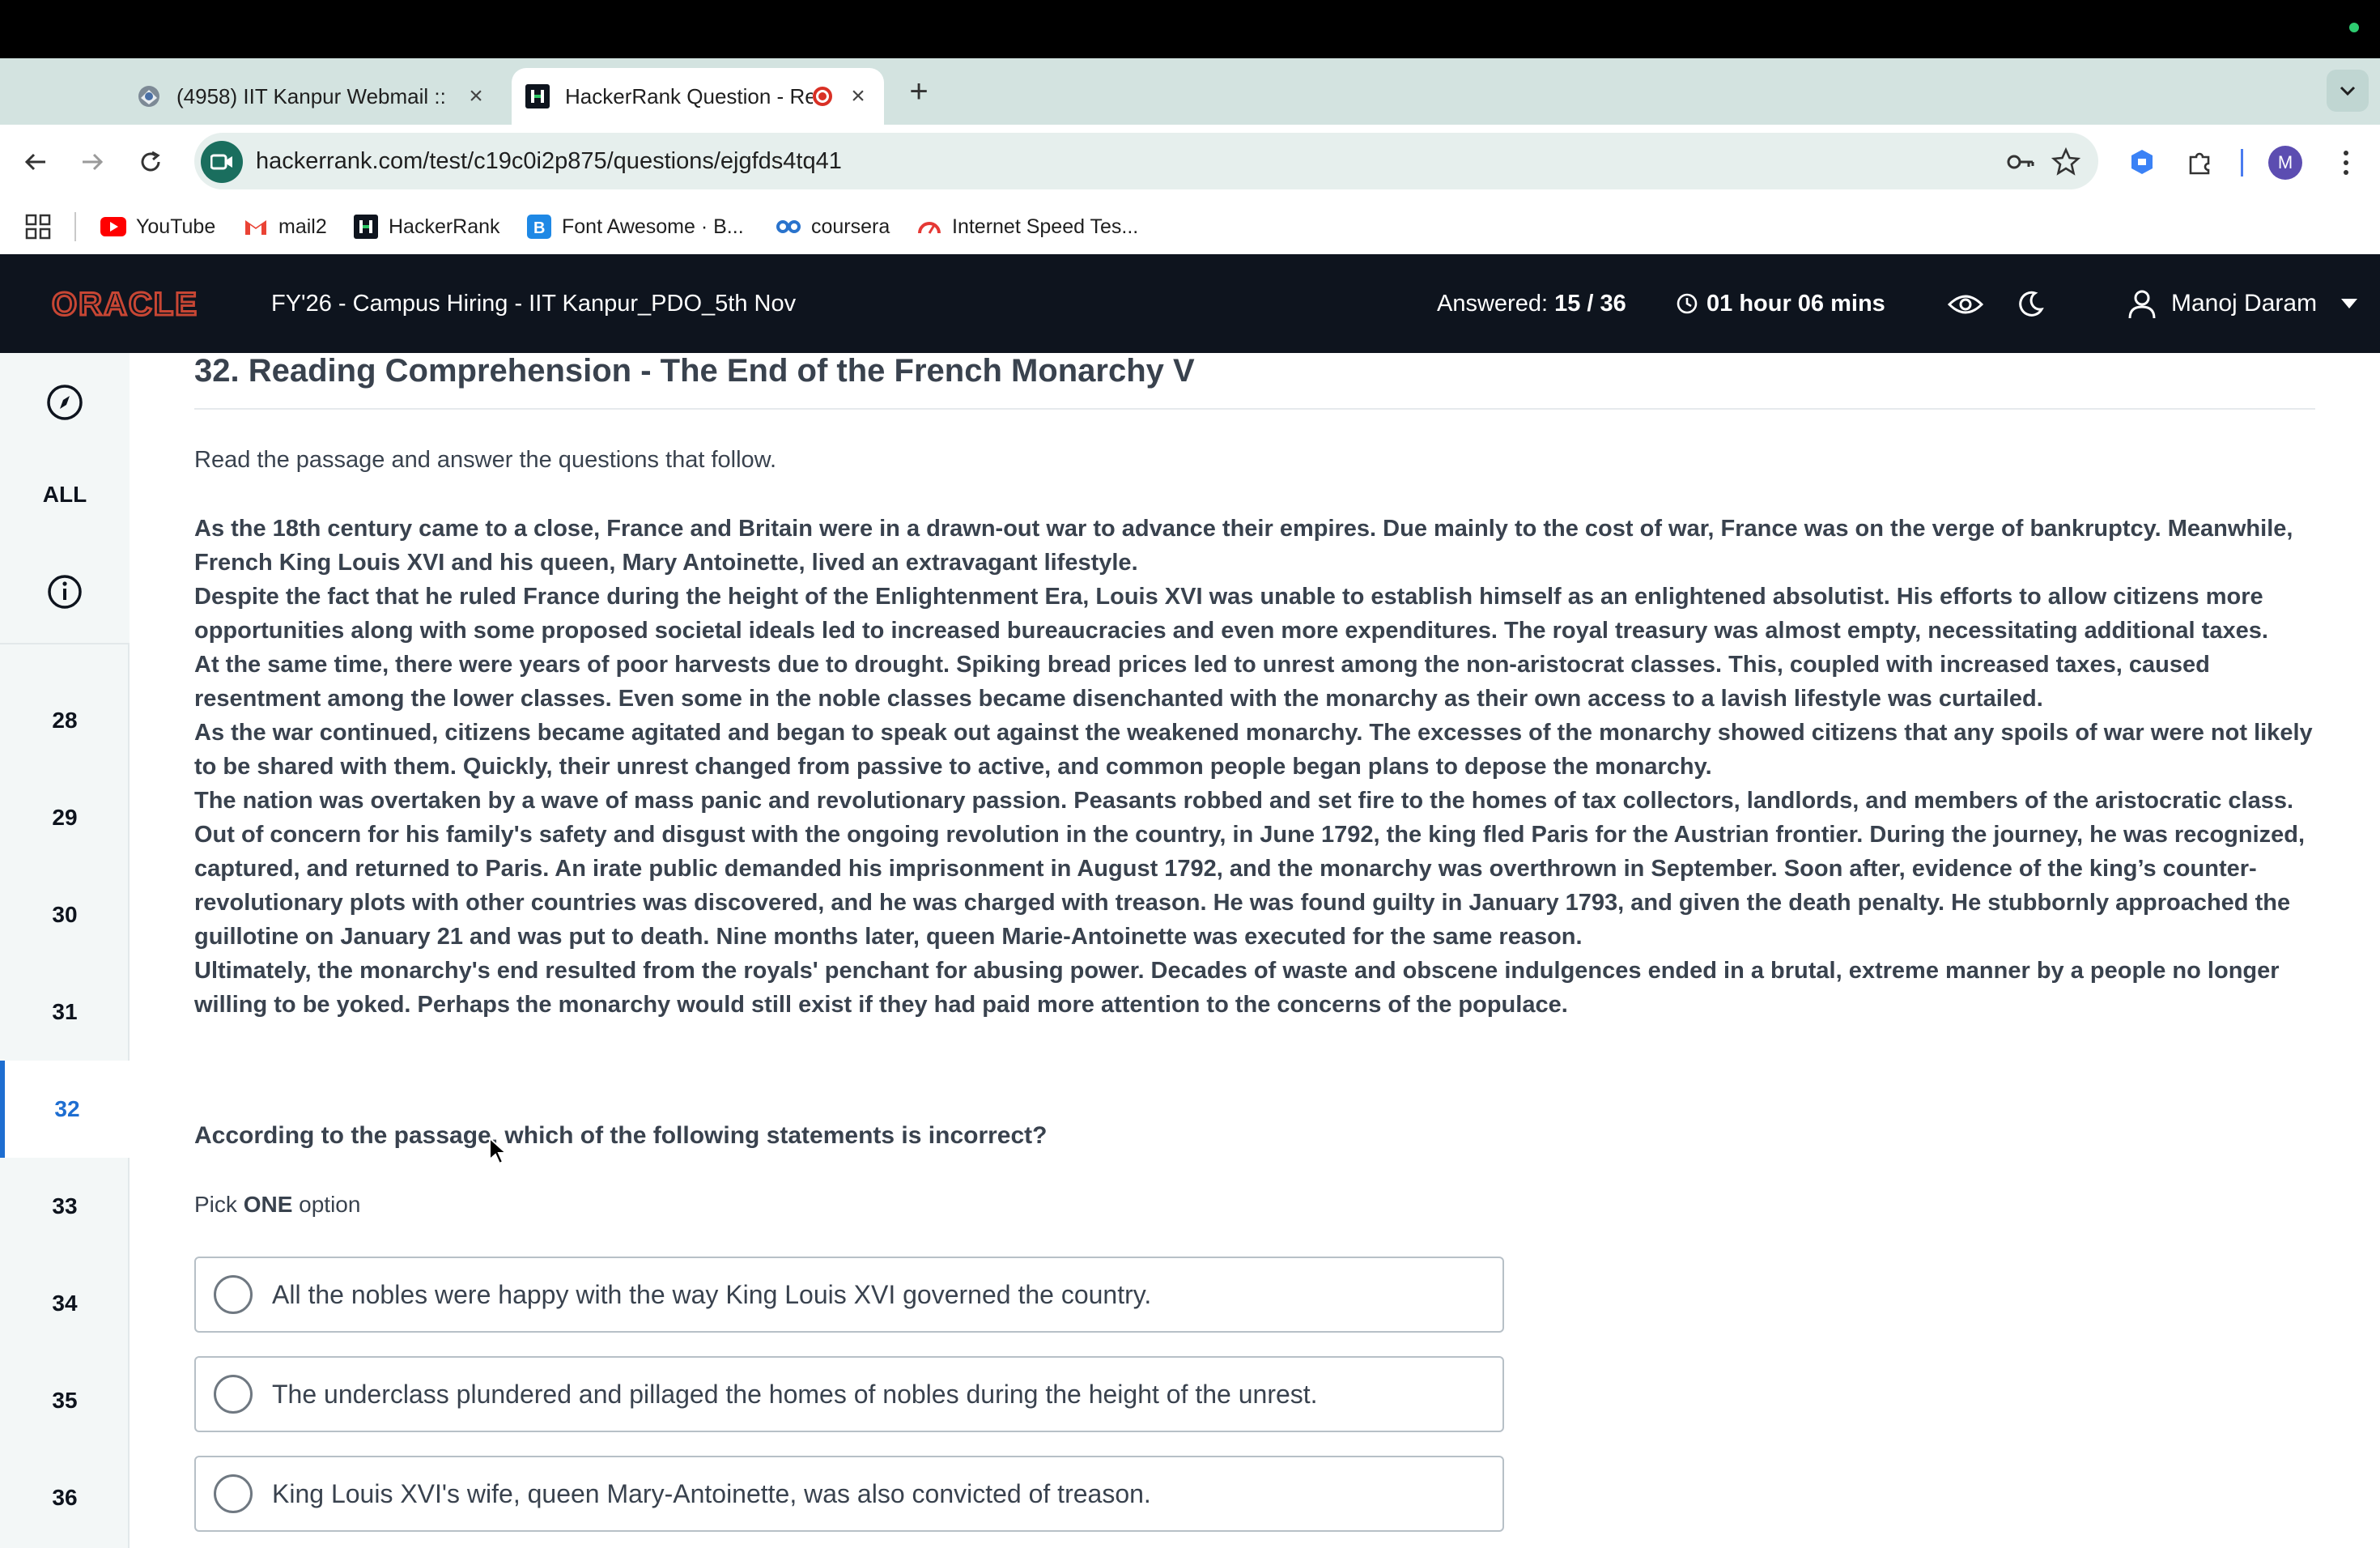 The width and height of the screenshot is (2380, 1548). I want to click on reload-button, so click(150, 162).